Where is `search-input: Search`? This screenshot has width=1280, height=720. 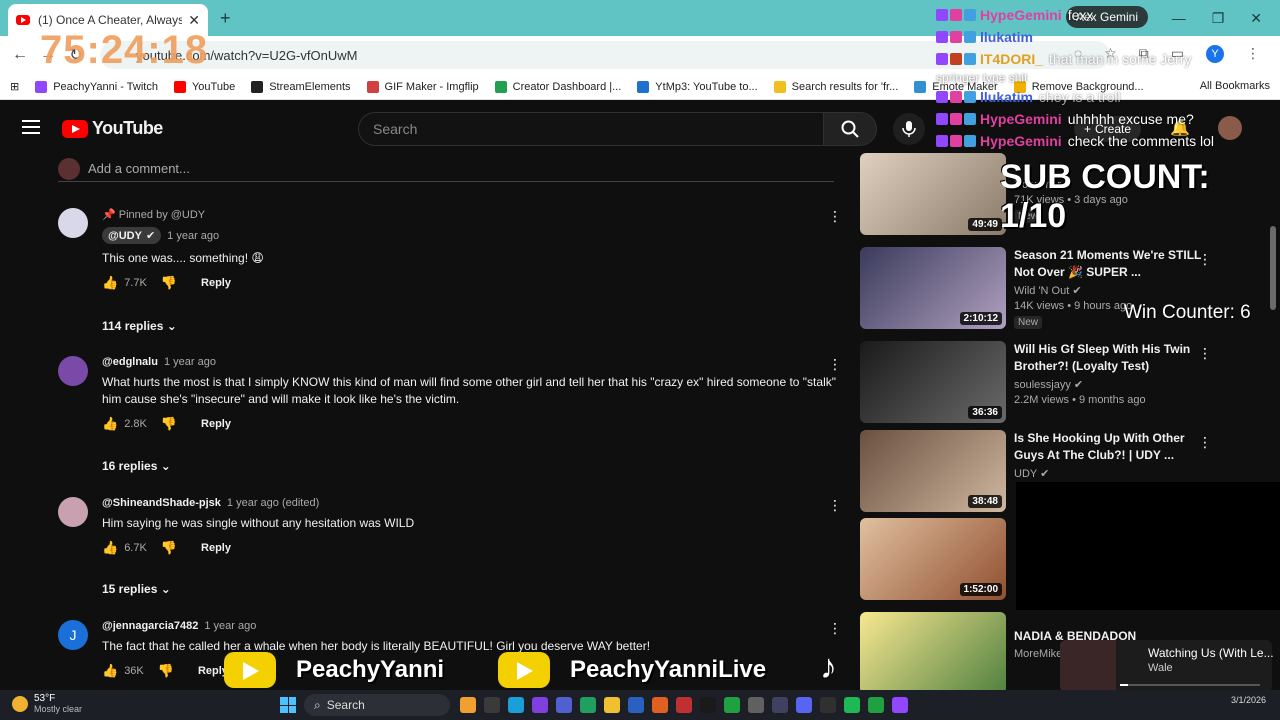
search-input: Search is located at coordinates (591, 129).